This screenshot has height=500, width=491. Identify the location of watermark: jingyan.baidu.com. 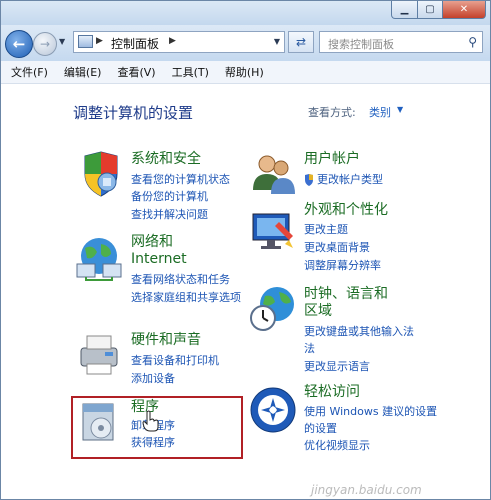
(396, 489).